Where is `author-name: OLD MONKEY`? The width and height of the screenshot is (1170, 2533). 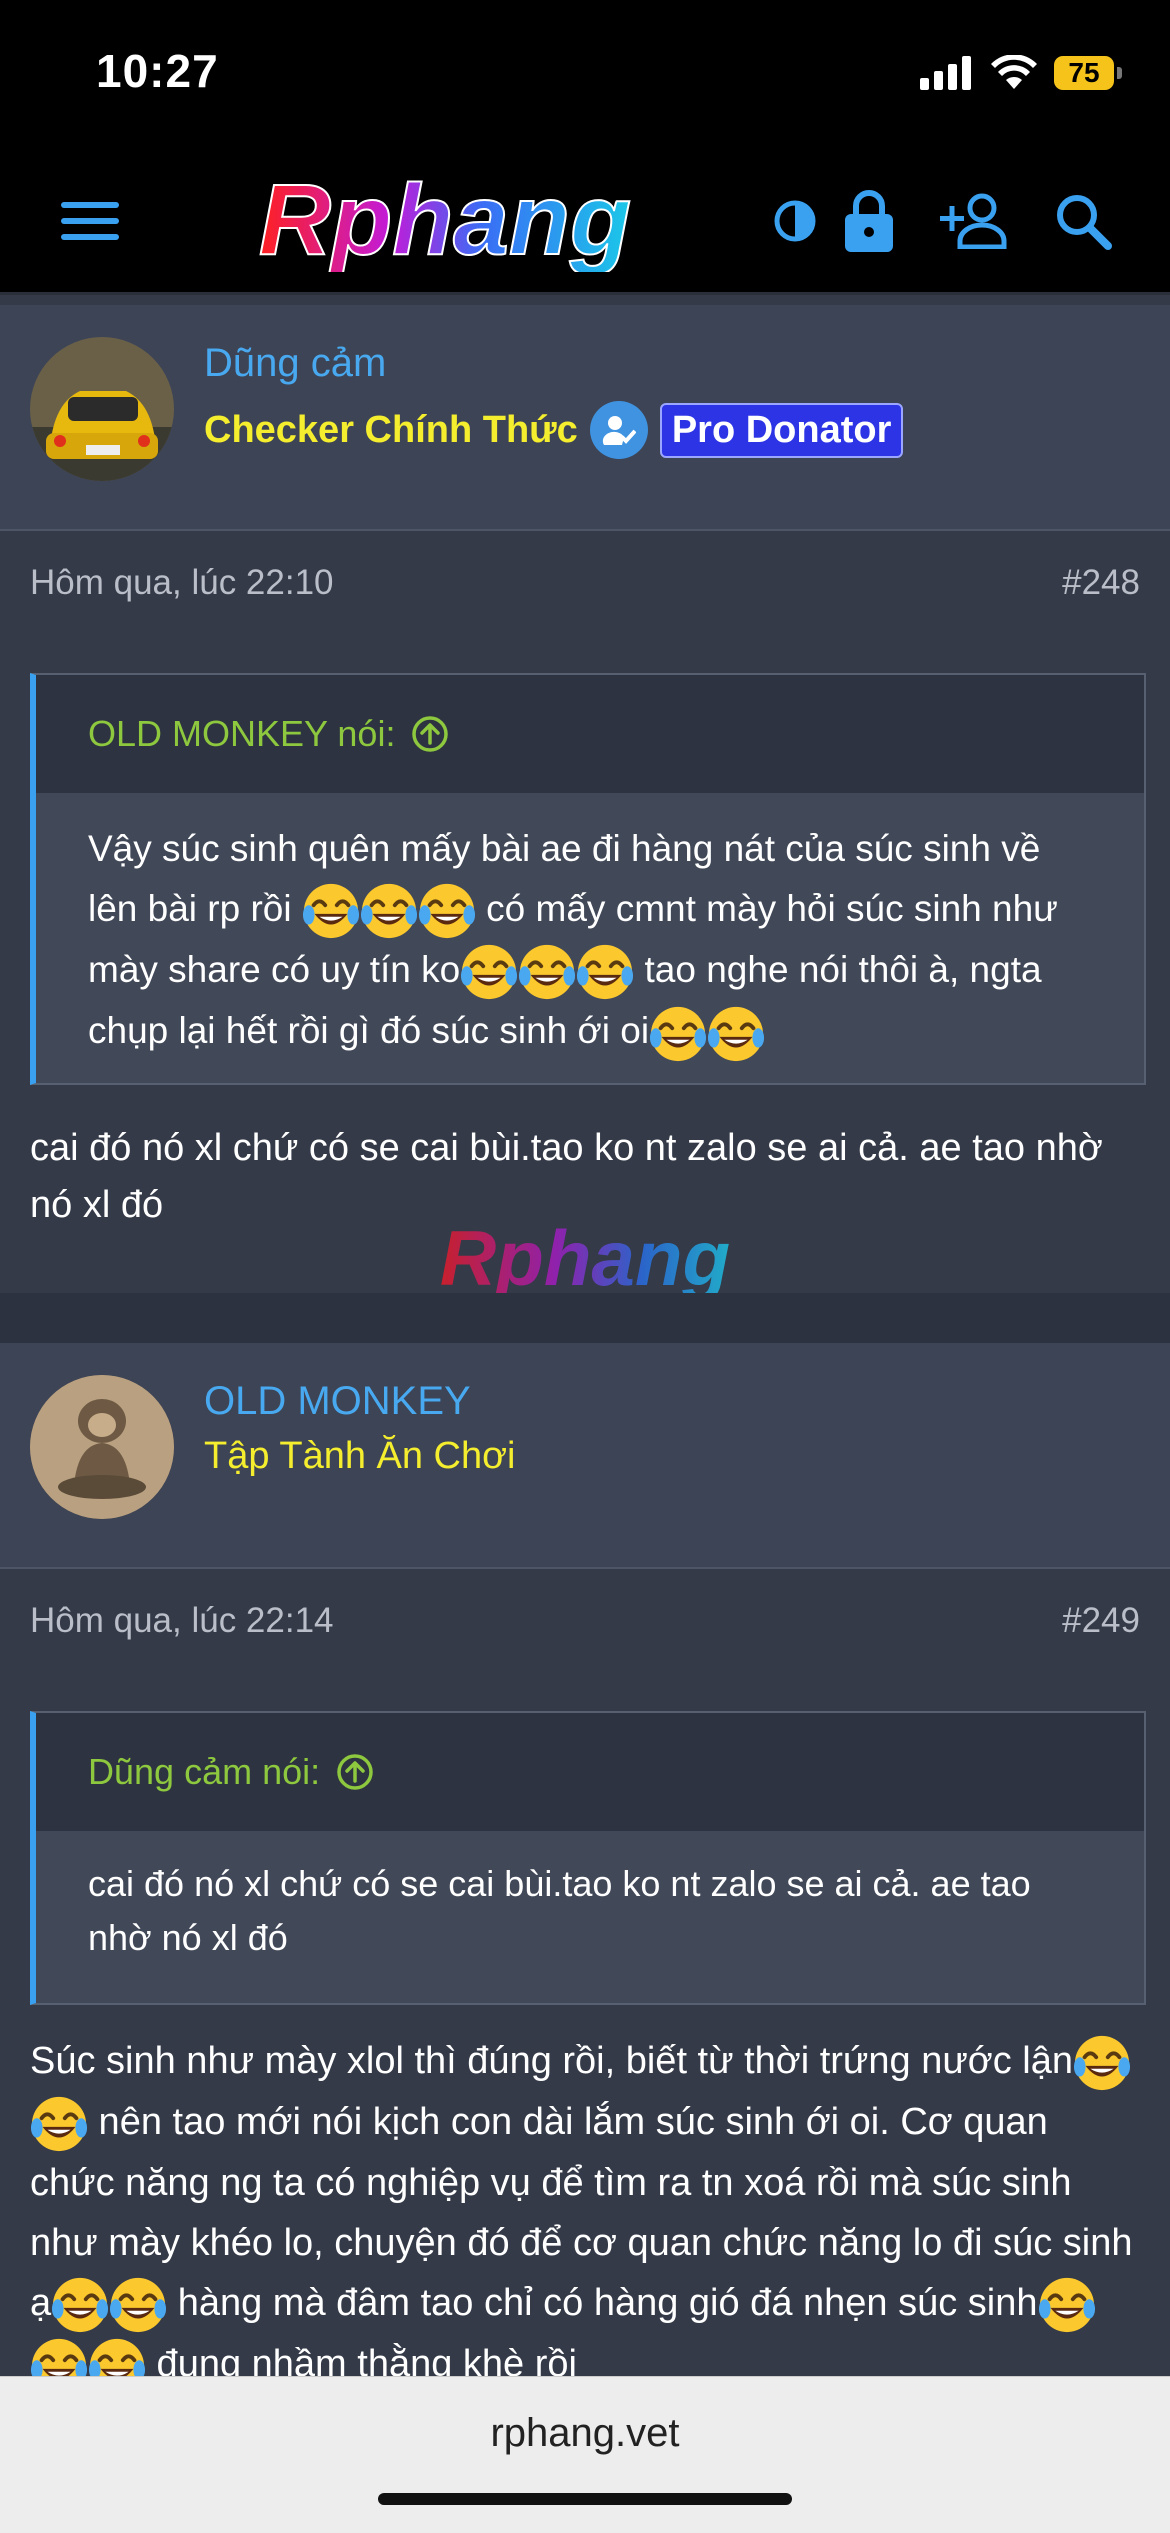
author-name: OLD MONKEY is located at coordinates (337, 1401).